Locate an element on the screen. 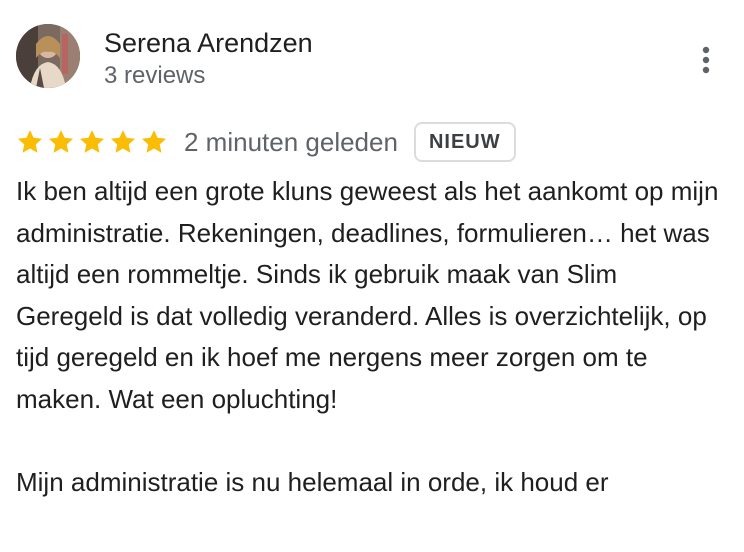 This screenshot has width=744, height=552. author-review-count: 3 reviews is located at coordinates (155, 75).